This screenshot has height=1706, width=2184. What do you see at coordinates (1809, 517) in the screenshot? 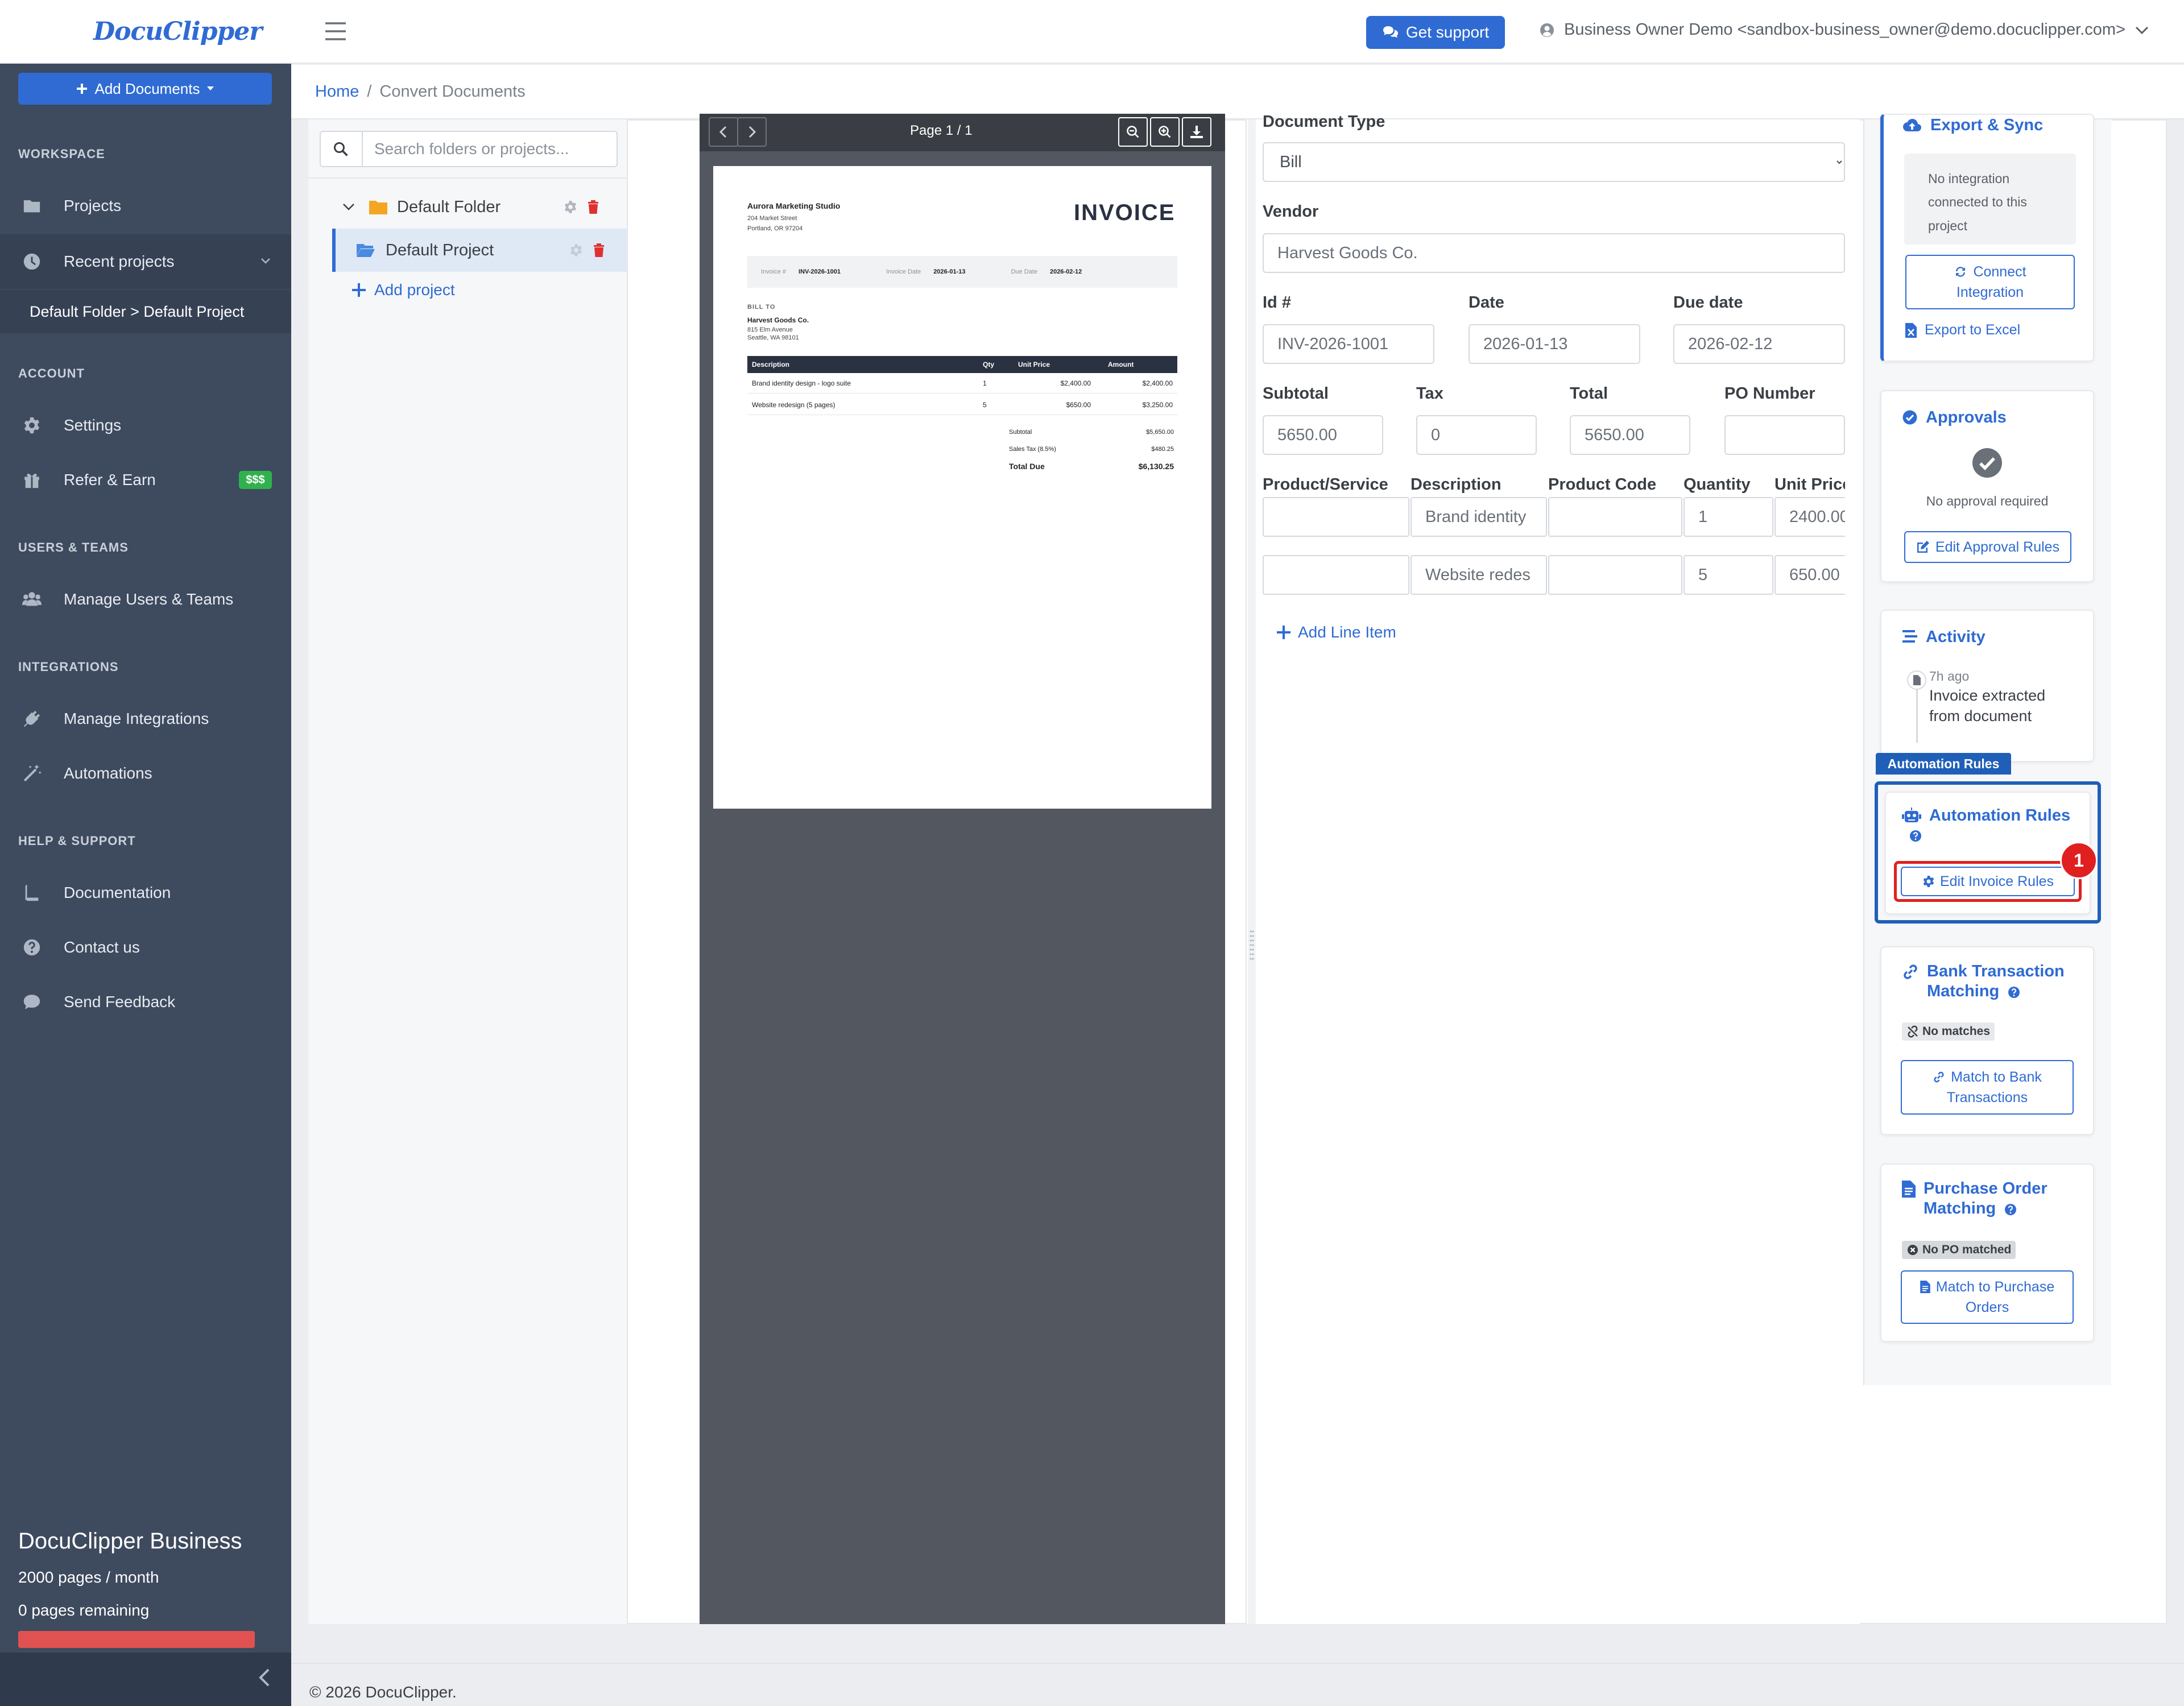
I see `unit-price-cell: 2400.00` at bounding box center [1809, 517].